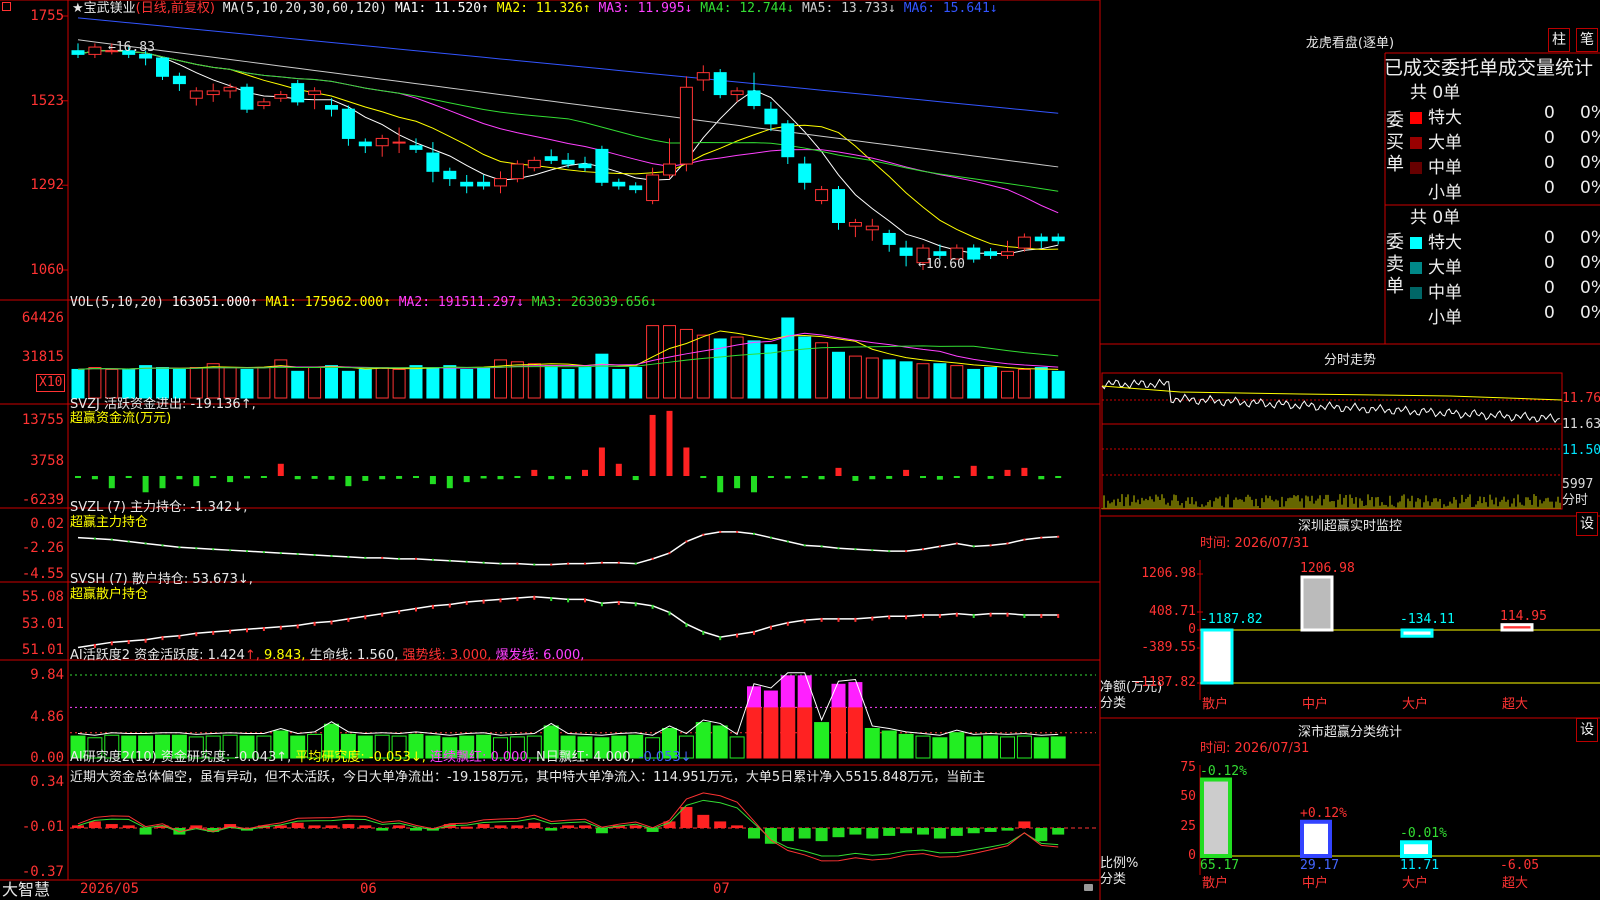 This screenshot has height=900, width=1600. What do you see at coordinates (47, 461) in the screenshot?
I see `svzj-axis-label: 3758` at bounding box center [47, 461].